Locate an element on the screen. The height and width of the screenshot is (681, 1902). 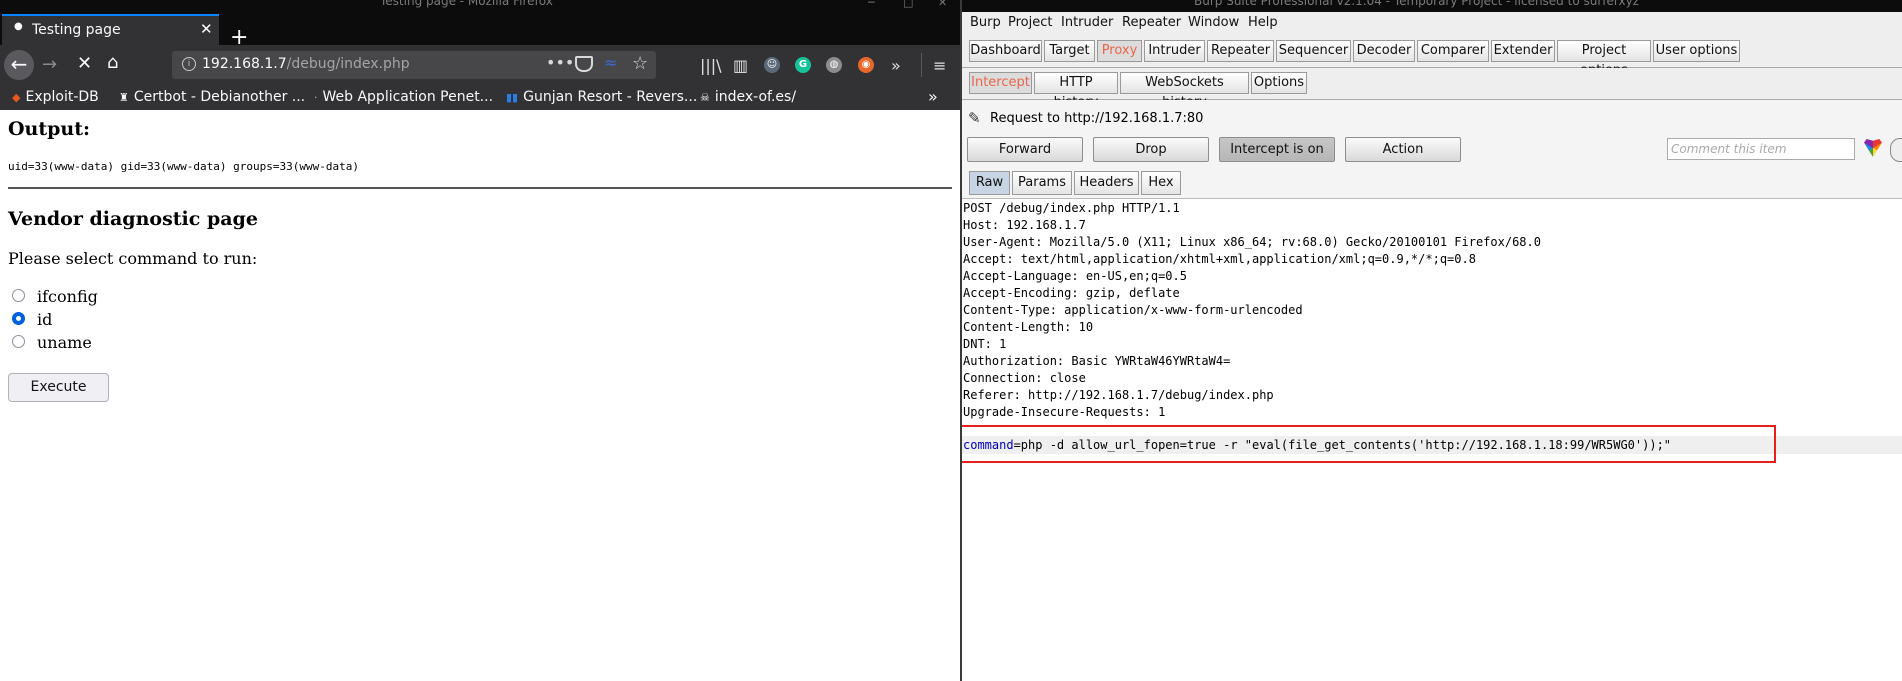
close-window-icon: ✕ is located at coordinates (942, 4).